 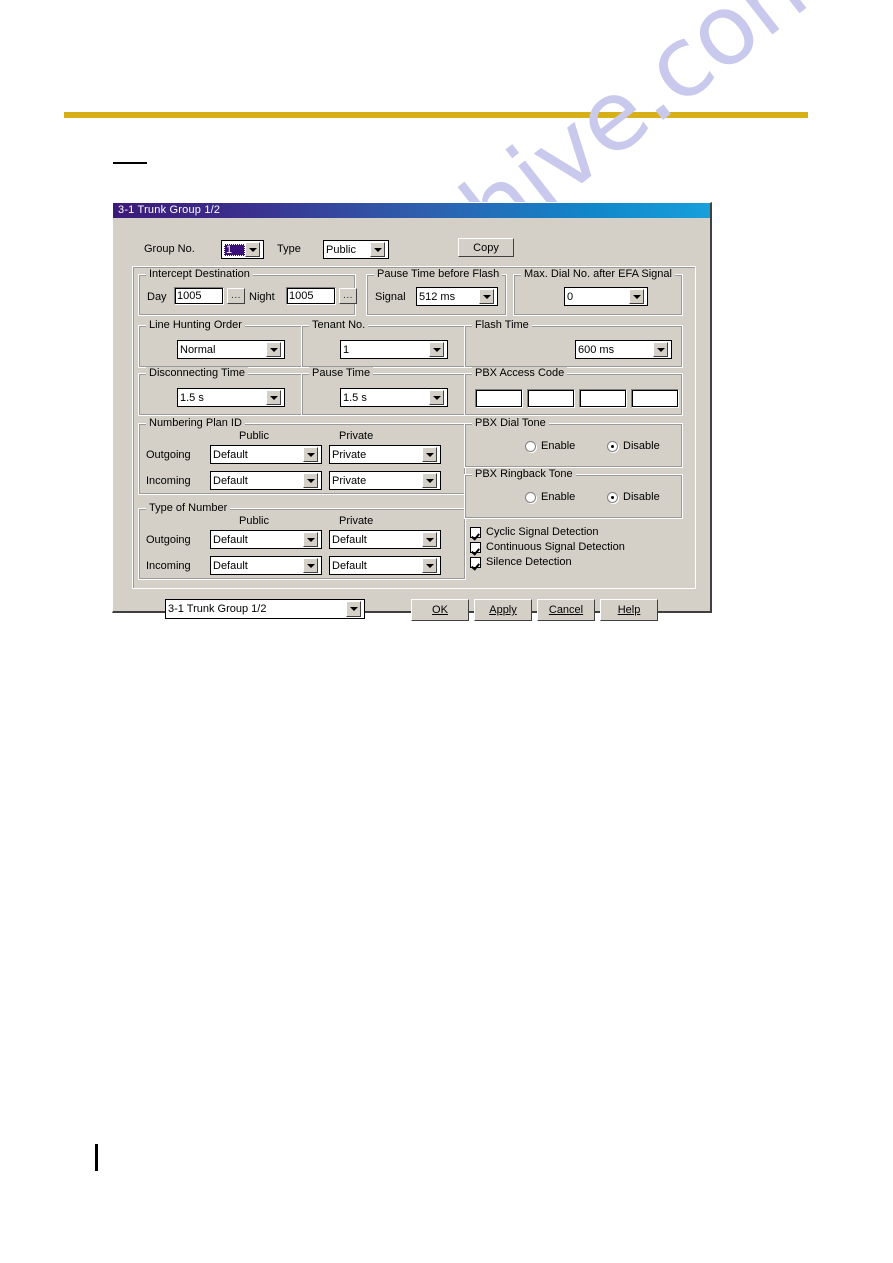 What do you see at coordinates (265, 609) in the screenshot?
I see `screen-selector-combo: 3-1 Trunk Group 1/2` at bounding box center [265, 609].